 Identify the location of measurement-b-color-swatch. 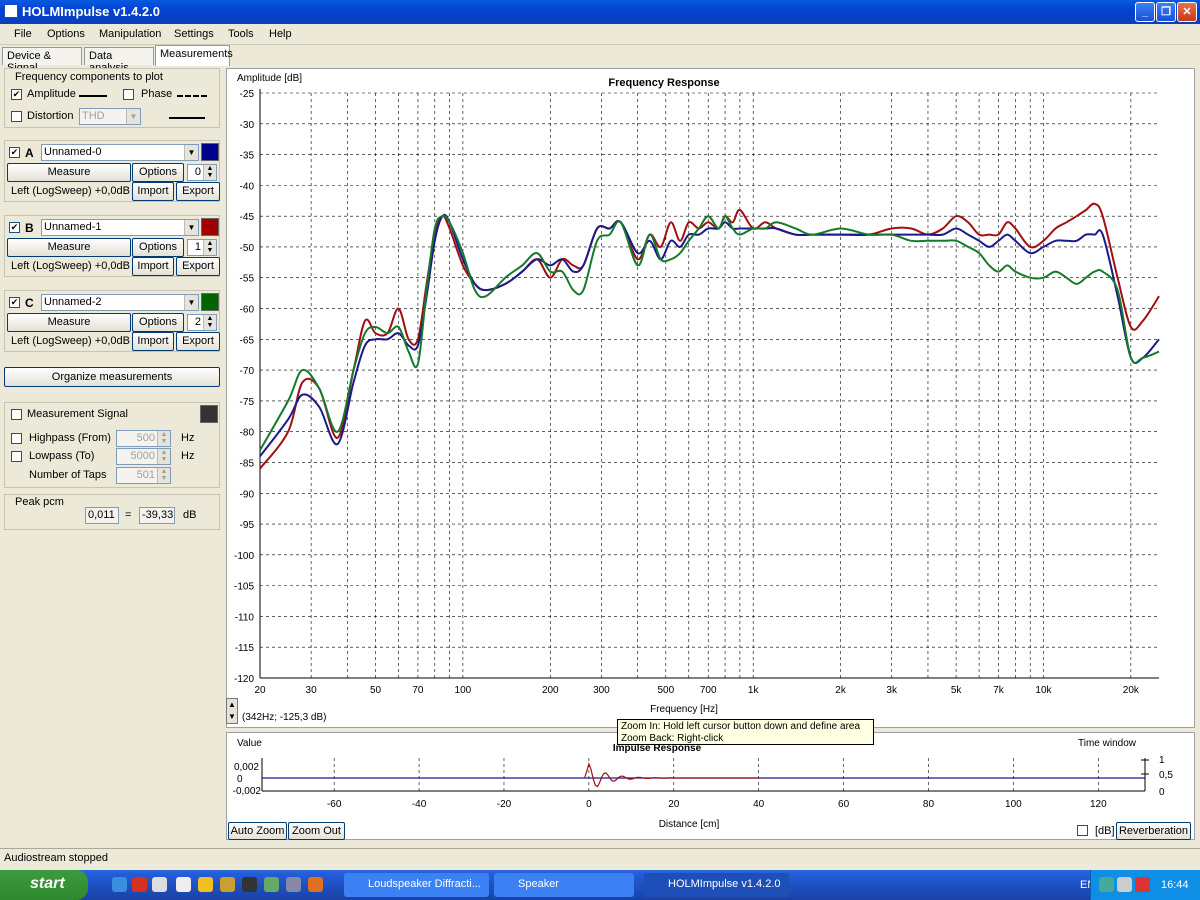
(210, 227).